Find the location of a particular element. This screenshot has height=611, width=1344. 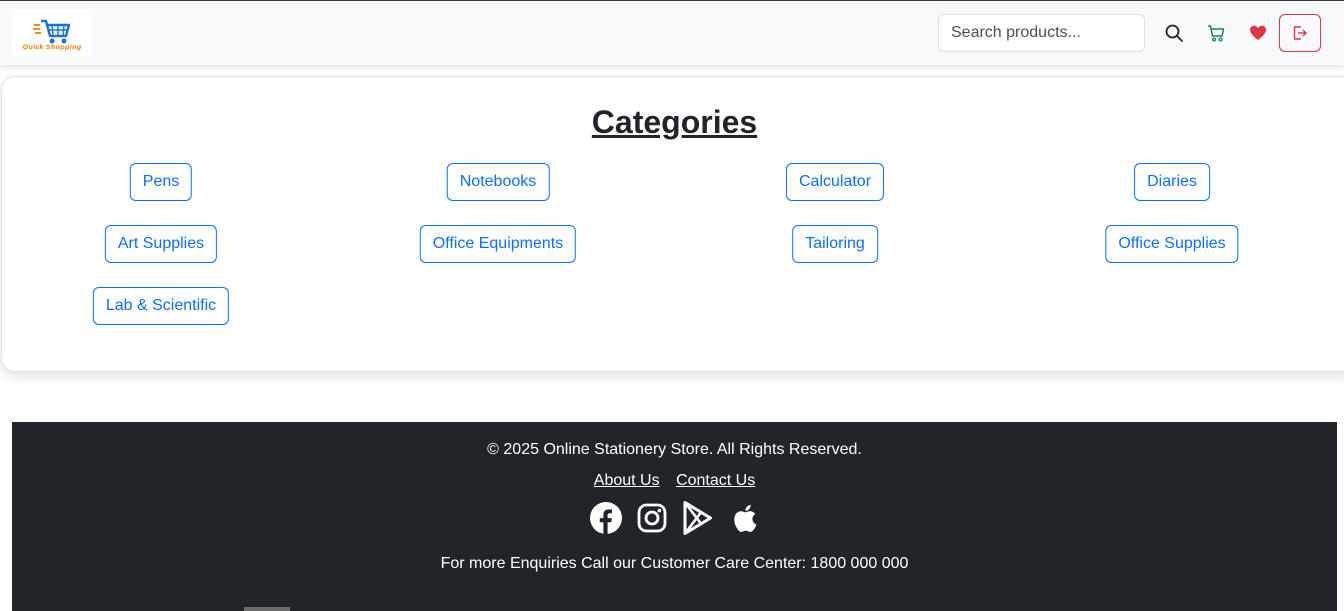

about-us-link: About Us is located at coordinates (627, 480).